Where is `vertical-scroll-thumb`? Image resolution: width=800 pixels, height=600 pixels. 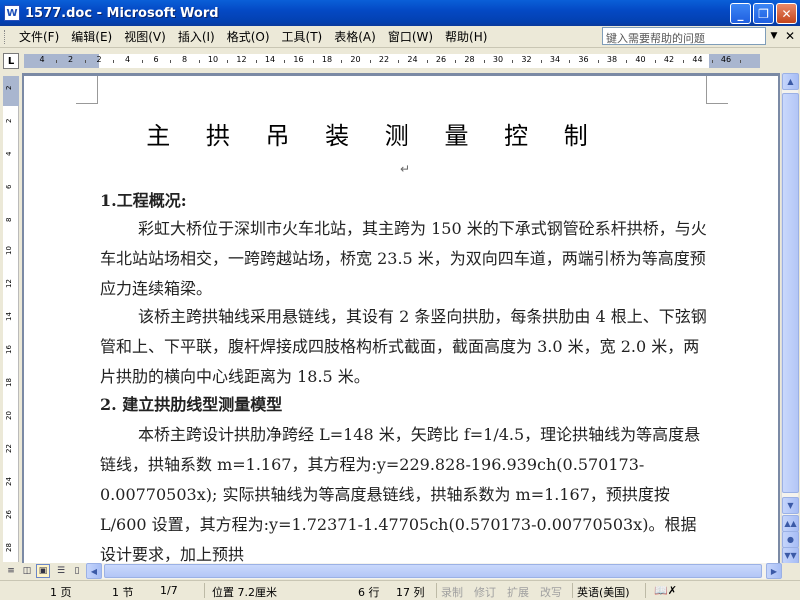 vertical-scroll-thumb is located at coordinates (790, 293).